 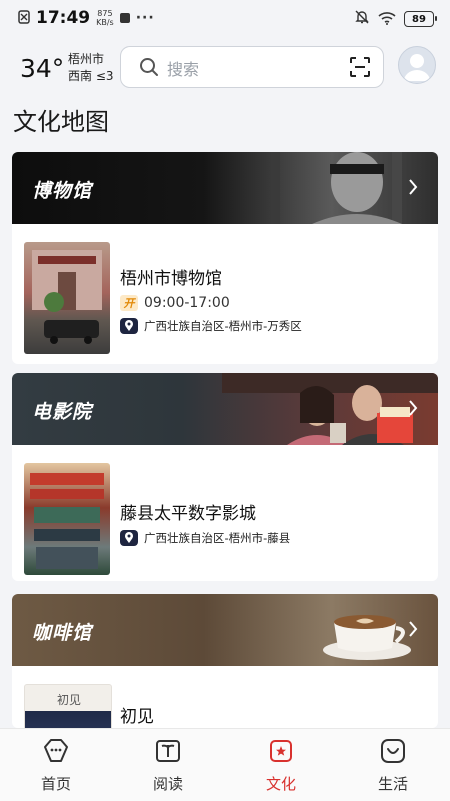 I want to click on culture-icon, so click(x=281, y=751).